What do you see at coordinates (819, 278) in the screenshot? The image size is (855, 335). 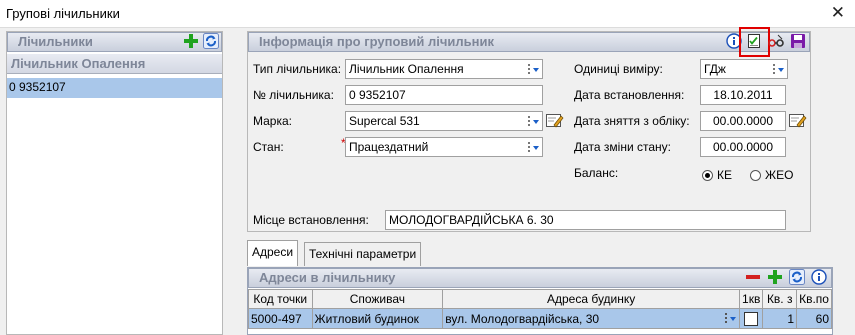 I see `address-info-icon` at bounding box center [819, 278].